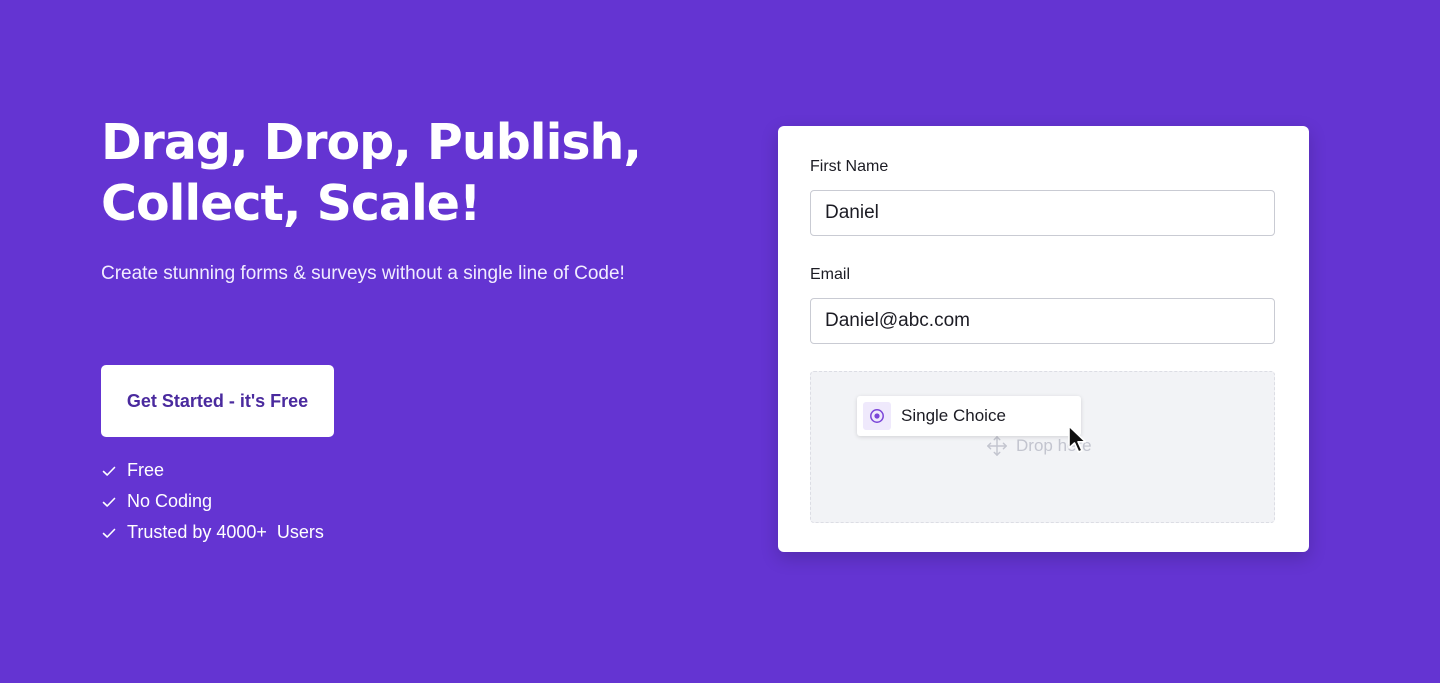 The width and height of the screenshot is (1440, 683). I want to click on headline-line-1: Drag, Drop, Publish,, so click(371, 142).